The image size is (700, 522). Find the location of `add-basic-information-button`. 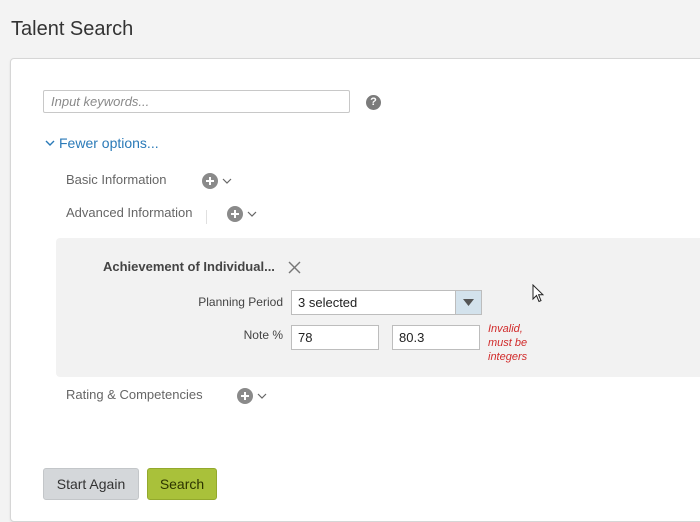

add-basic-information-button is located at coordinates (217, 181).